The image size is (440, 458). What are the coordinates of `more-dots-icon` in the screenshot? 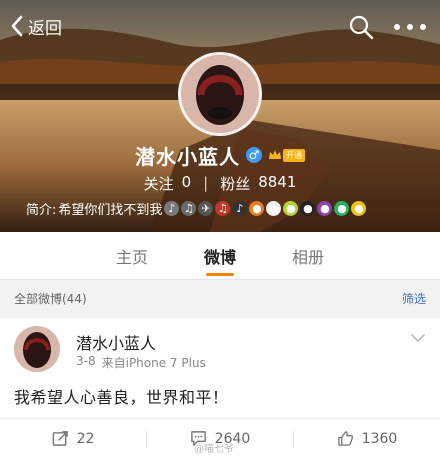 It's located at (410, 27).